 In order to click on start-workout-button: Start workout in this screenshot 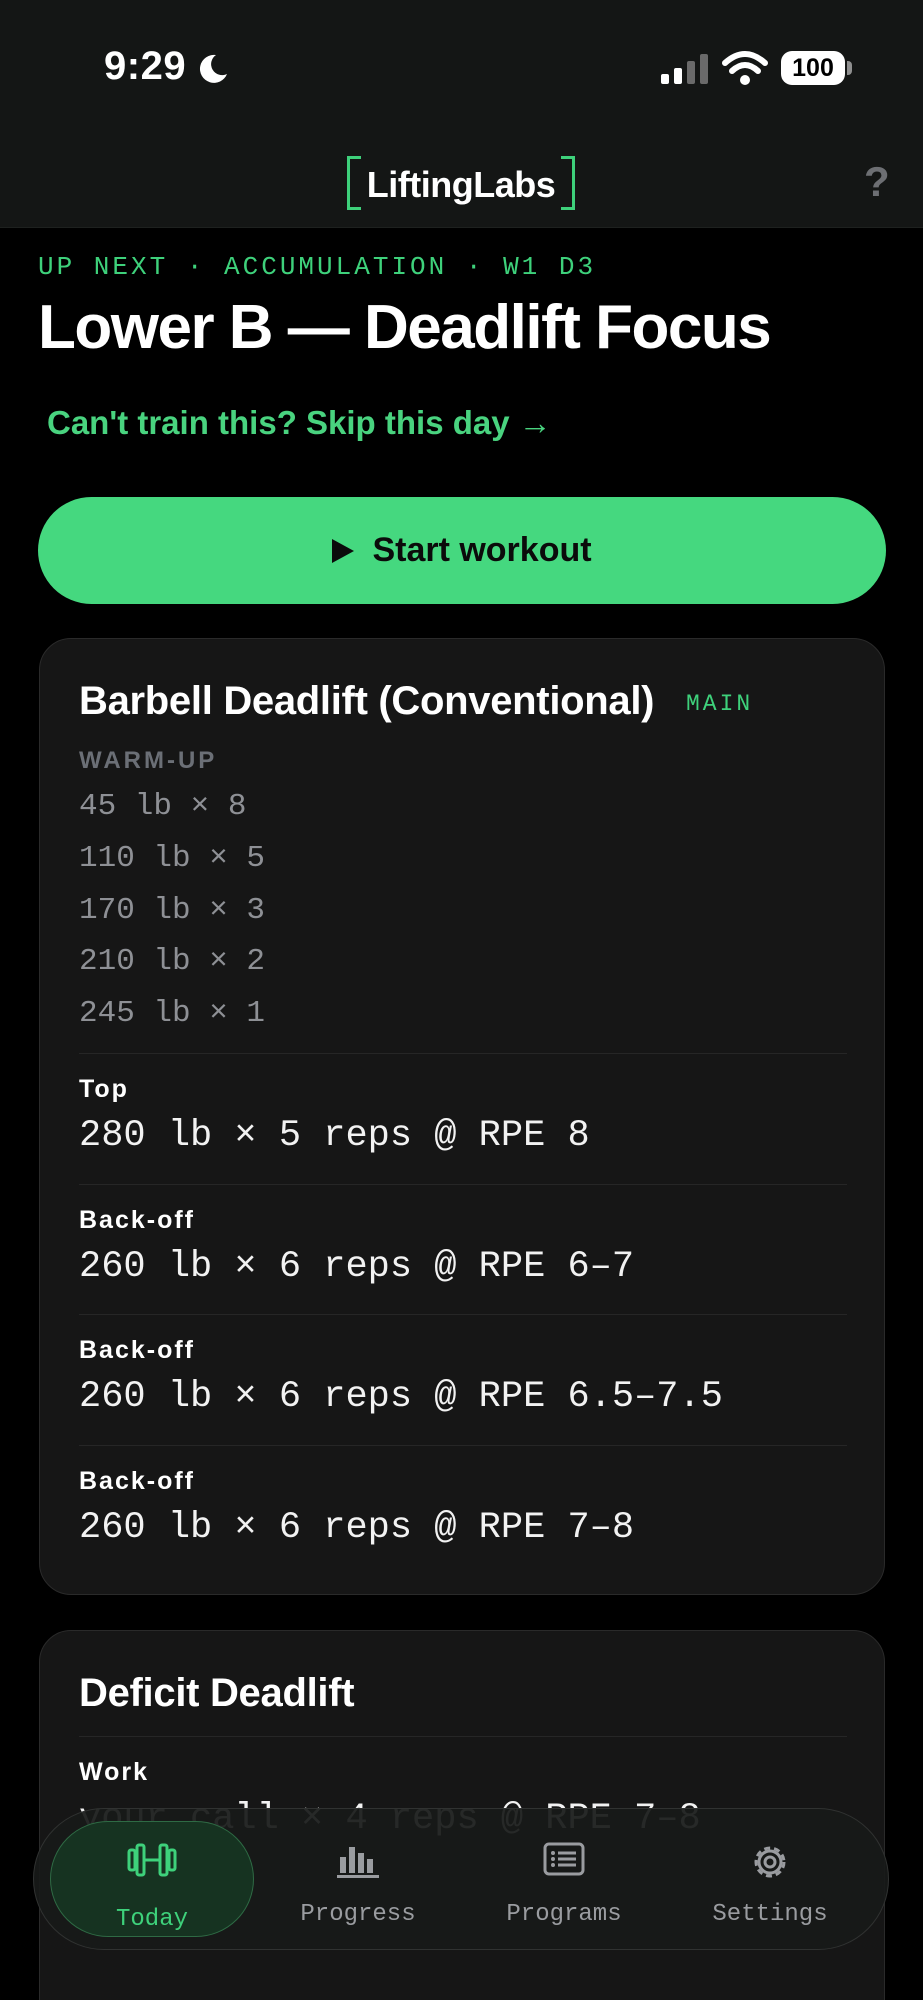, I will do `click(462, 550)`.